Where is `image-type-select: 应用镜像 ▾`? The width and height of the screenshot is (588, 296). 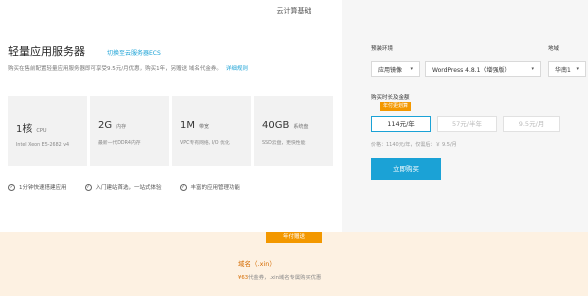
image-type-select: 应用镜像 ▾ is located at coordinates (395, 69).